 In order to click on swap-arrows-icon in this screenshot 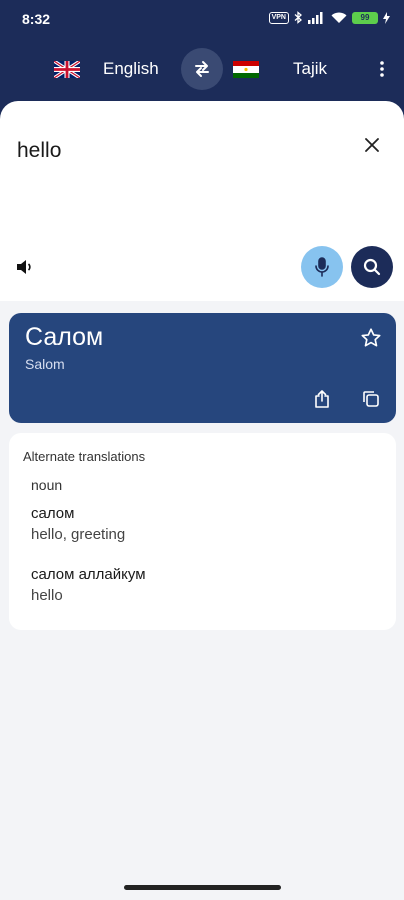, I will do `click(202, 69)`.